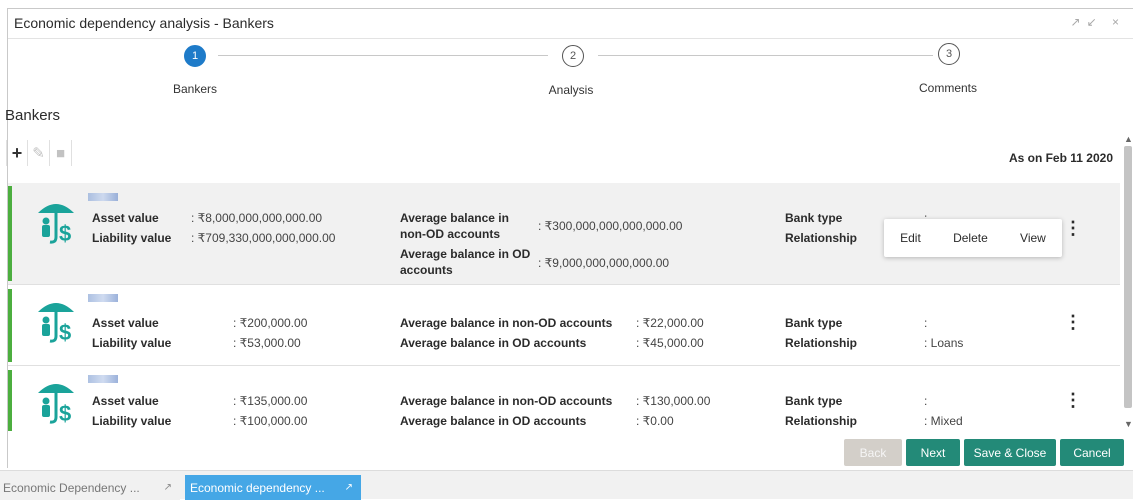 The height and width of the screenshot is (500, 1133). Describe the element at coordinates (944, 343) in the screenshot. I see `relationship-value: : Loans` at that location.